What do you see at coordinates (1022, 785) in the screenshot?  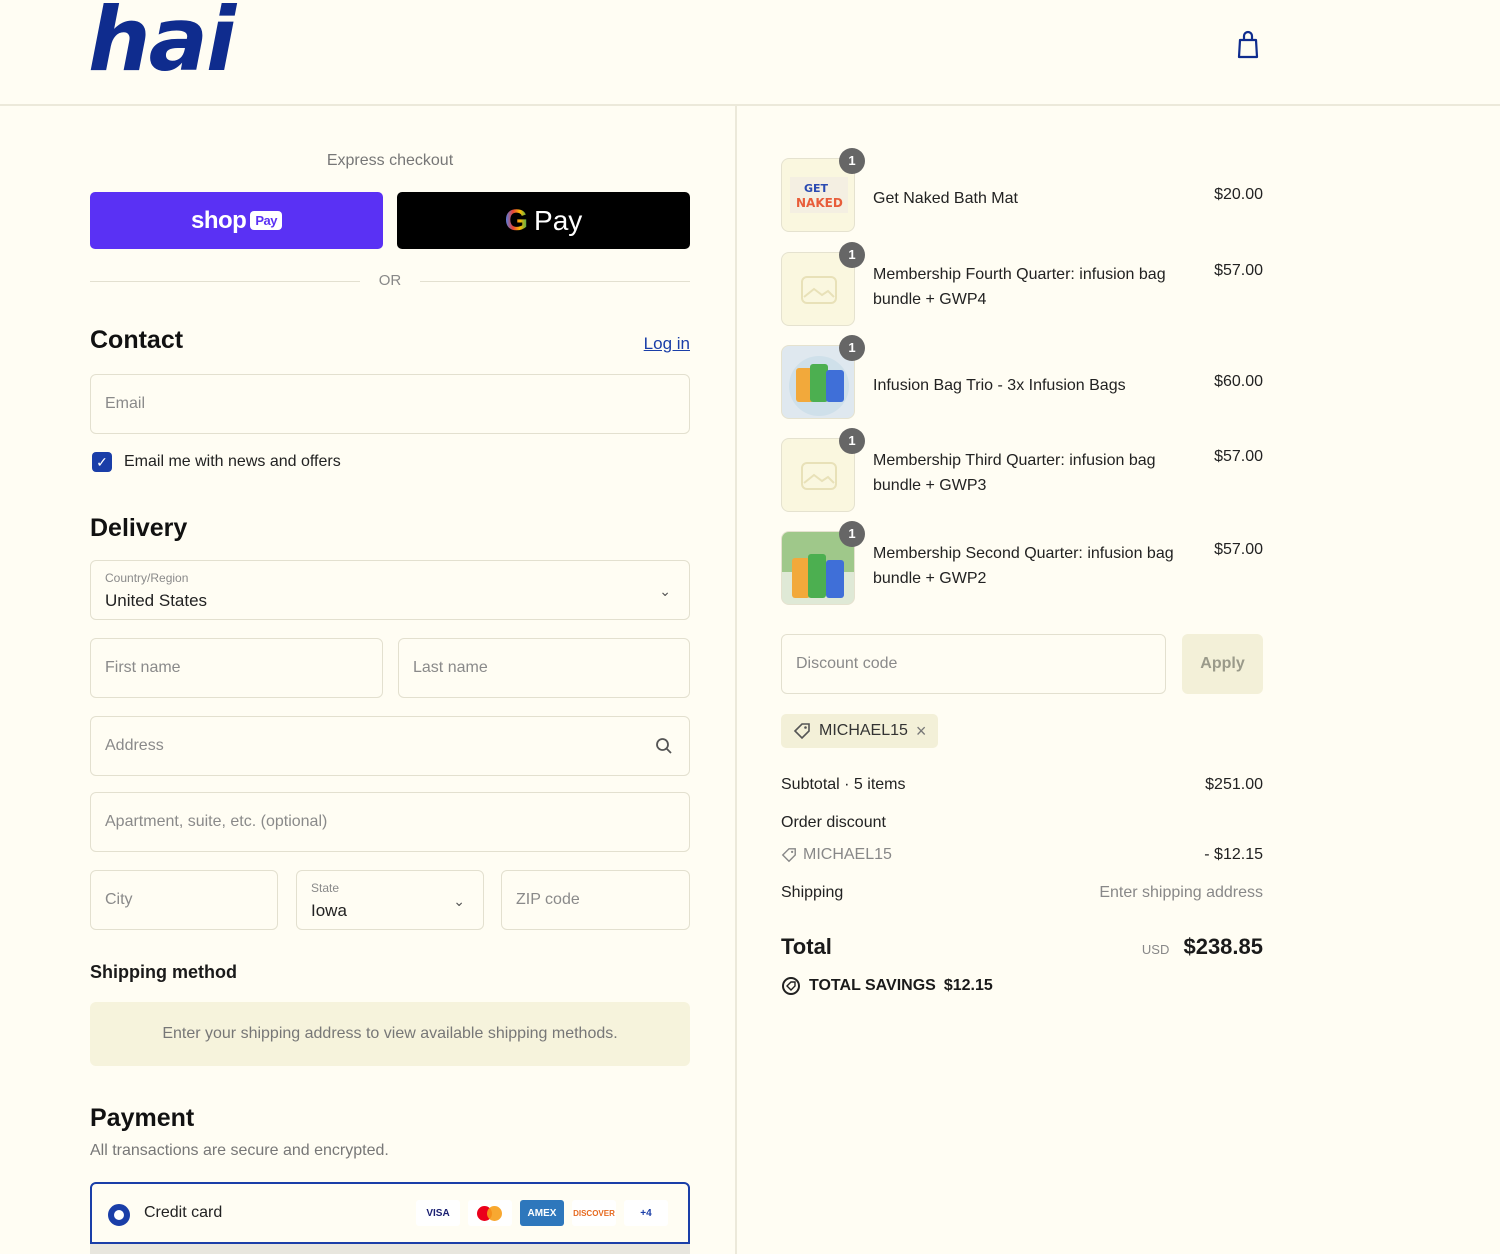 I see `subtotal-row: Subtotal · 5 items $251.00` at bounding box center [1022, 785].